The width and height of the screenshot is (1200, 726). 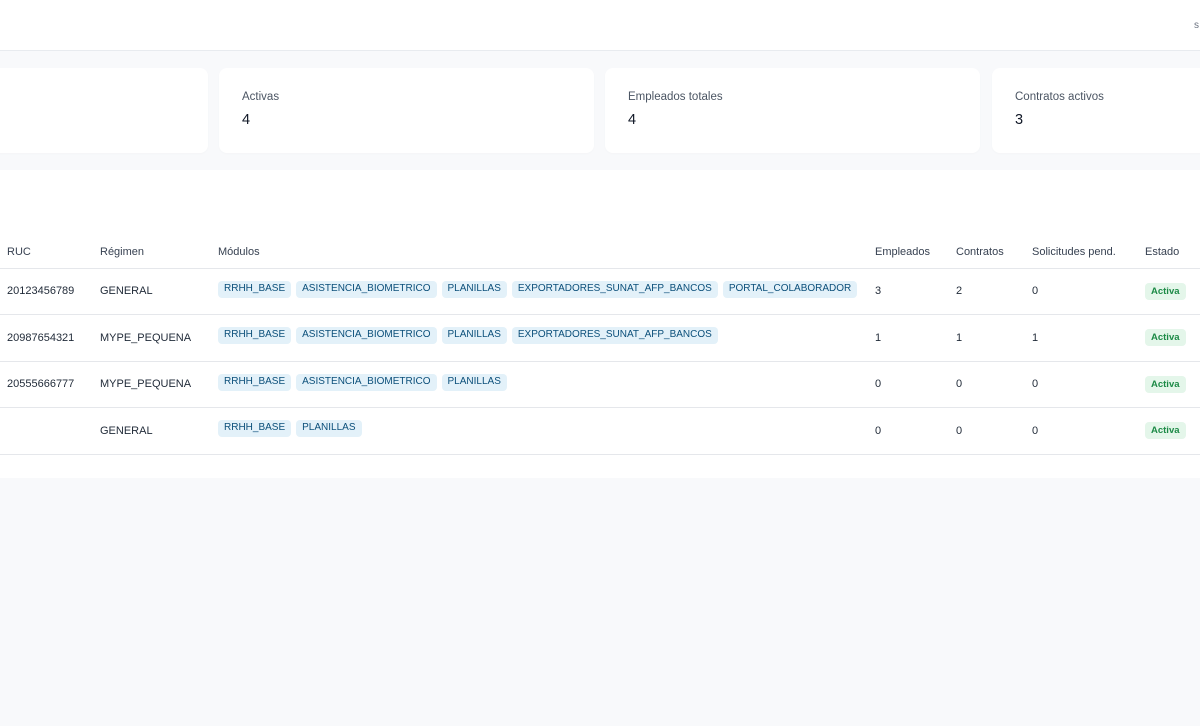 What do you see at coordinates (406, 110) in the screenshot?
I see `stat-card-active: Activas 4` at bounding box center [406, 110].